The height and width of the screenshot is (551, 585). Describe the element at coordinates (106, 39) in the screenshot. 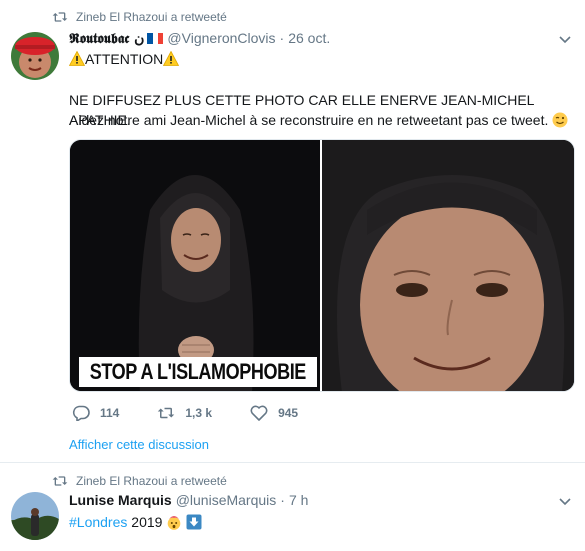

I see `author-name: 𝕽𝖔𝖚𝖙𝖔𝖚𝖇𝖆𝖈 ن` at that location.